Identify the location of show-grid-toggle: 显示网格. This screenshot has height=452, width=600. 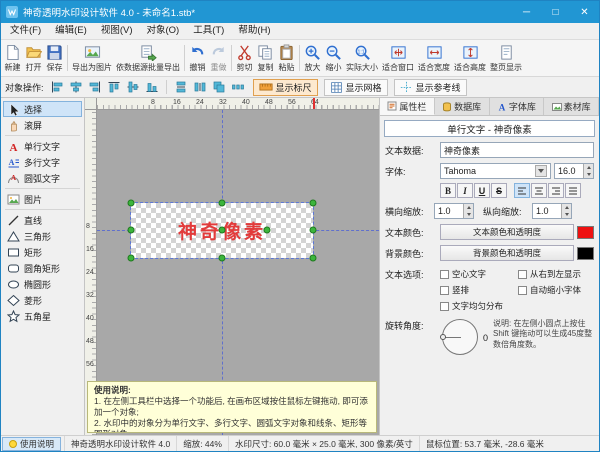
(355, 87).